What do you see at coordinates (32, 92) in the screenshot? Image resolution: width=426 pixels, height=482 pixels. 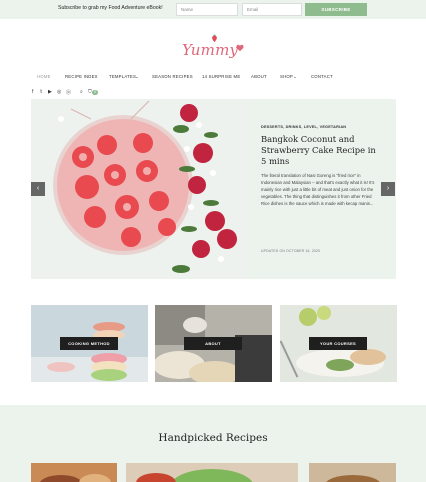 I see `facebook-icon: f` at bounding box center [32, 92].